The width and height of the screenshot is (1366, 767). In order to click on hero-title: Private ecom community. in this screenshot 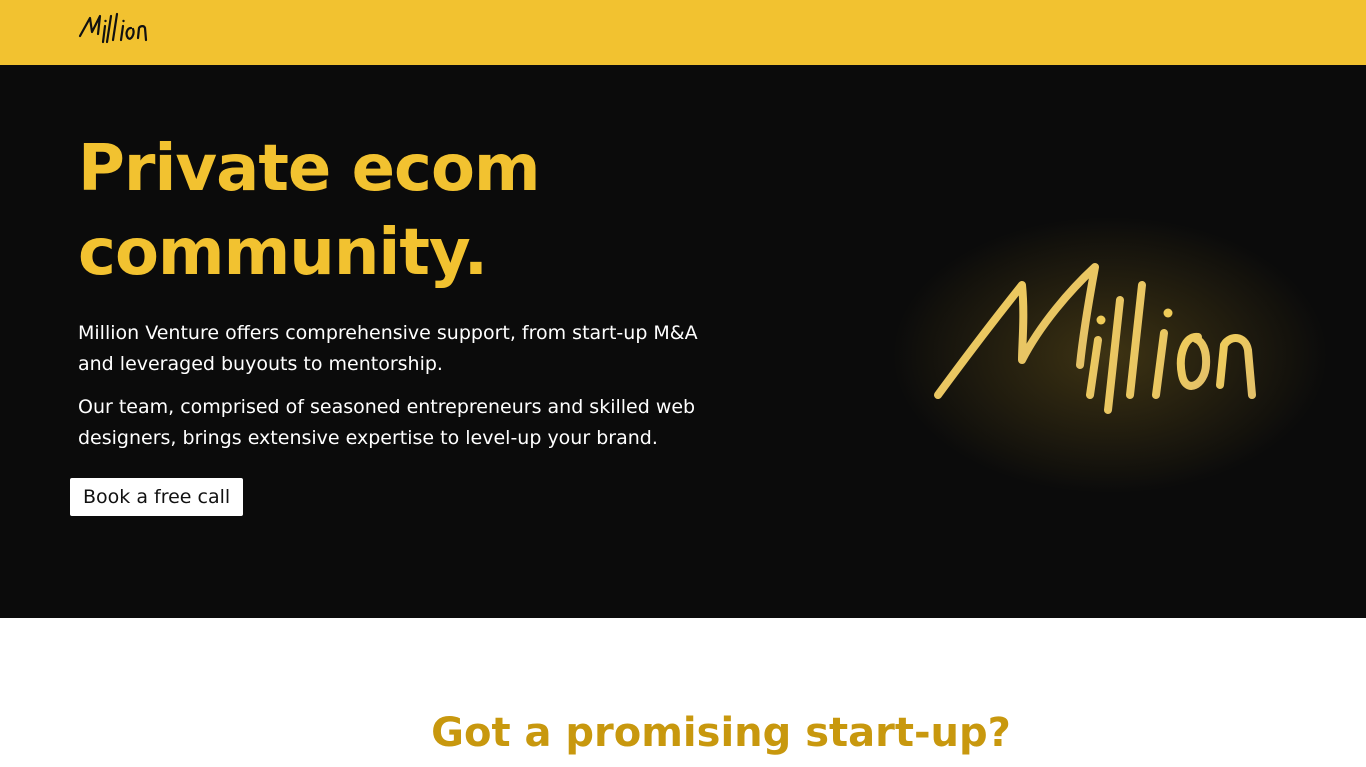, I will do `click(398, 211)`.